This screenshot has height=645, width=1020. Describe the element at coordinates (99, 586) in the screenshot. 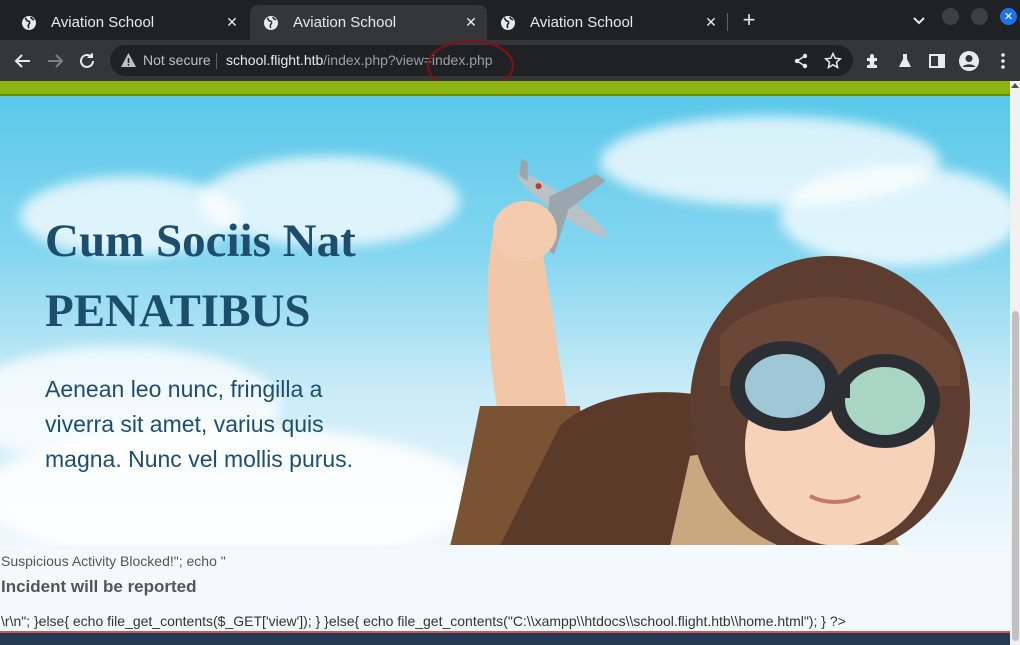

I see `incident-heading: Incident will be reported` at that location.